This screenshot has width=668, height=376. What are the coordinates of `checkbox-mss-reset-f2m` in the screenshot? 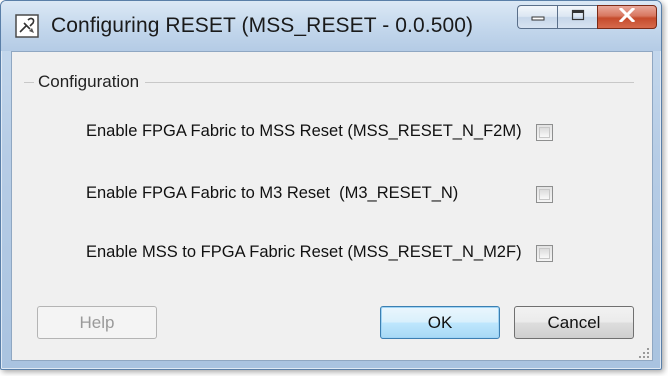 It's located at (544, 132).